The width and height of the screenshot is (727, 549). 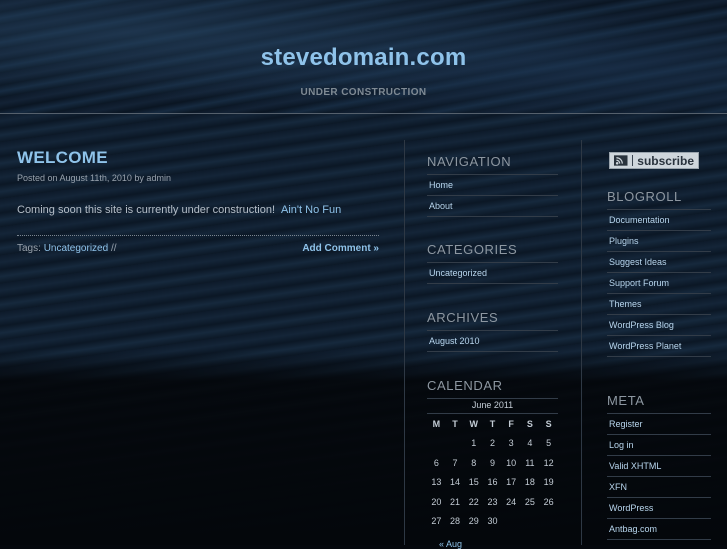 What do you see at coordinates (473, 501) in the screenshot?
I see `calendar-day: 22` at bounding box center [473, 501].